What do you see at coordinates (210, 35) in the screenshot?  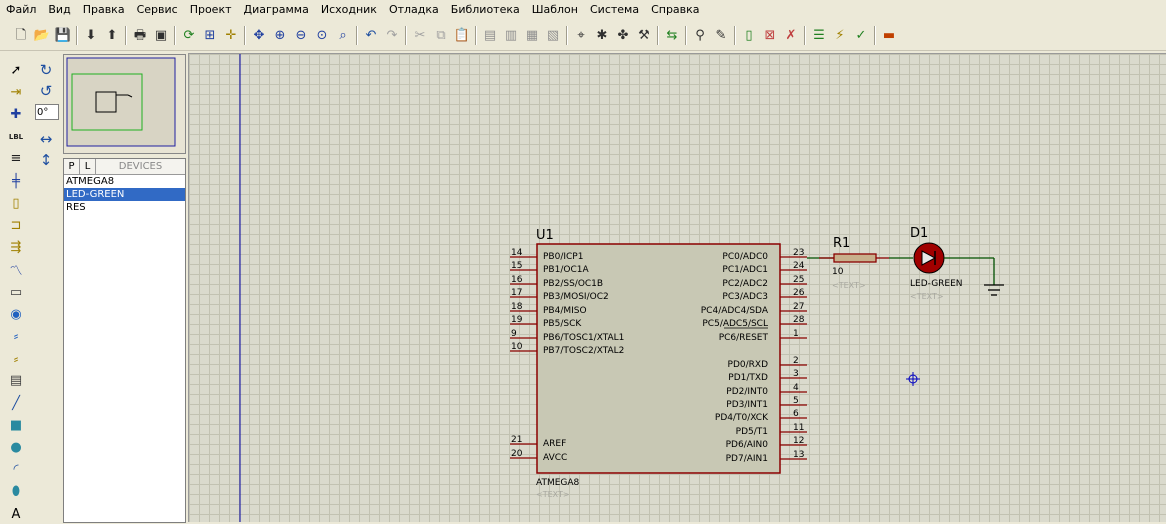 I see `grid-icon: ⊞` at bounding box center [210, 35].